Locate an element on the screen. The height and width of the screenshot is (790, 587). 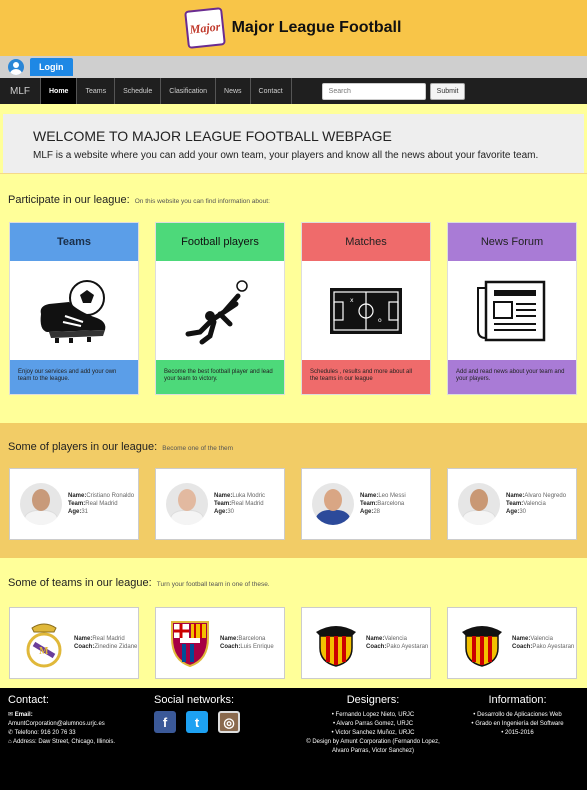
valencia-crest-icon is located at coordinates (482, 646).